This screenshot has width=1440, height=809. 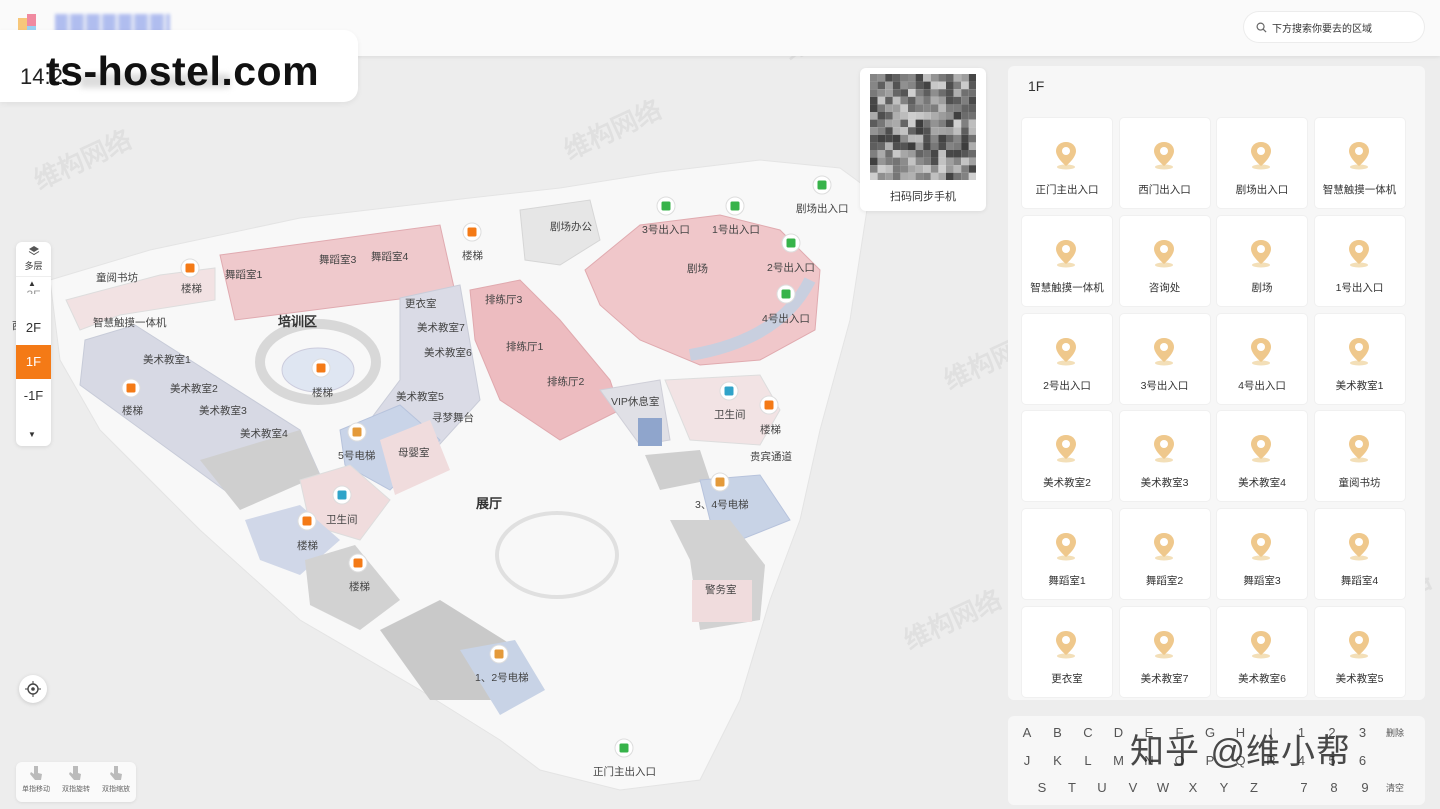 I want to click on poi-item: 3号出入口, so click(x=1164, y=358).